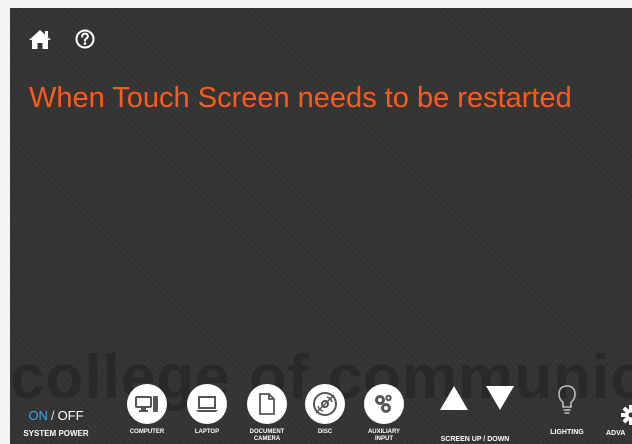 Image resolution: width=632 pixels, height=444 pixels. What do you see at coordinates (267, 435) in the screenshot?
I see `source-label: DOCUMENT CAMERA` at bounding box center [267, 435].